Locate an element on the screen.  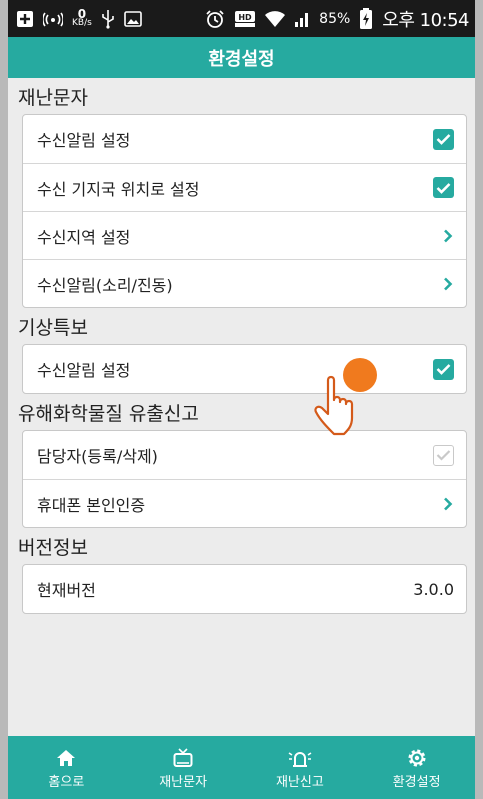
signal-icon is located at coordinates (302, 19).